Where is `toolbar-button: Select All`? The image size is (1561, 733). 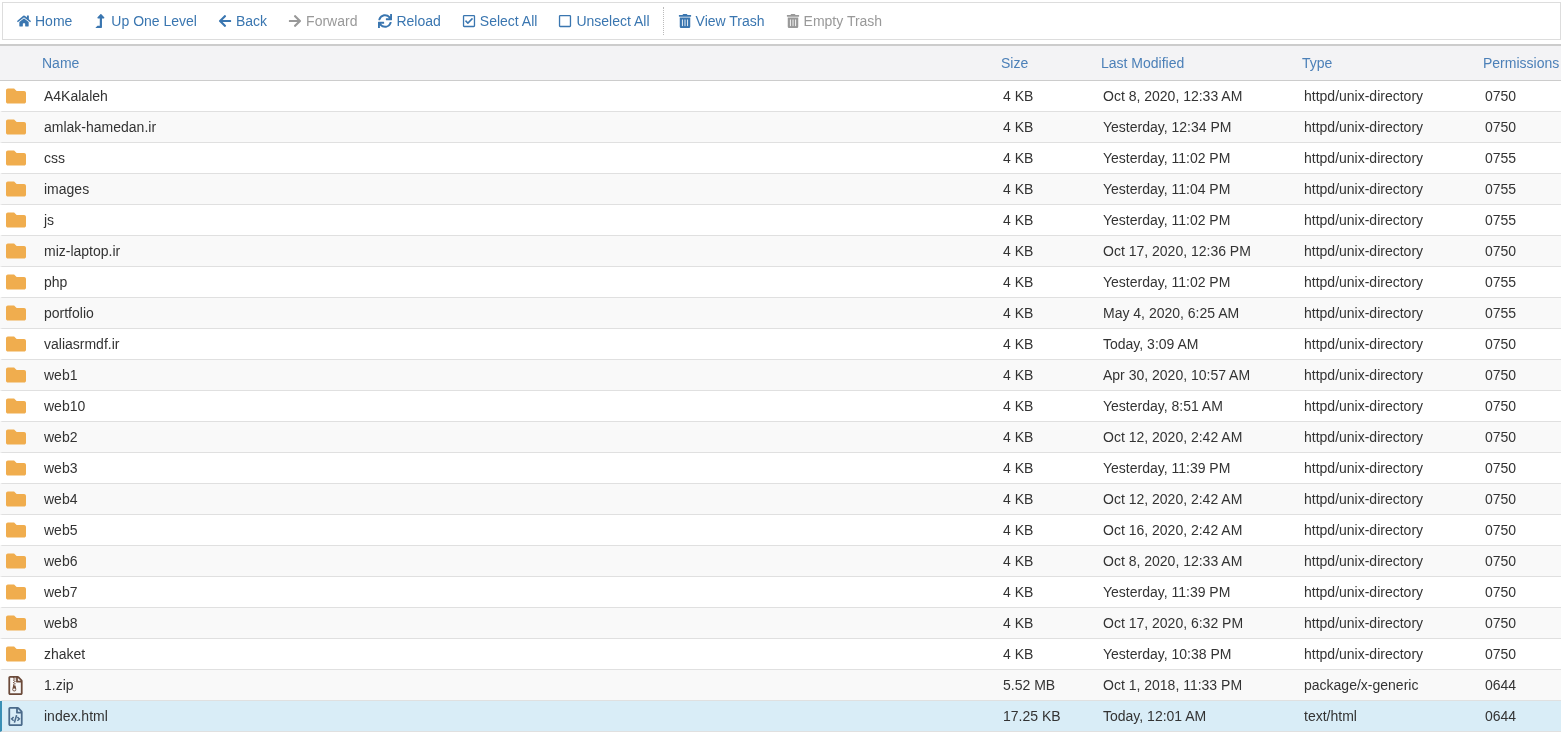
toolbar-button: Select All is located at coordinates (502, 21).